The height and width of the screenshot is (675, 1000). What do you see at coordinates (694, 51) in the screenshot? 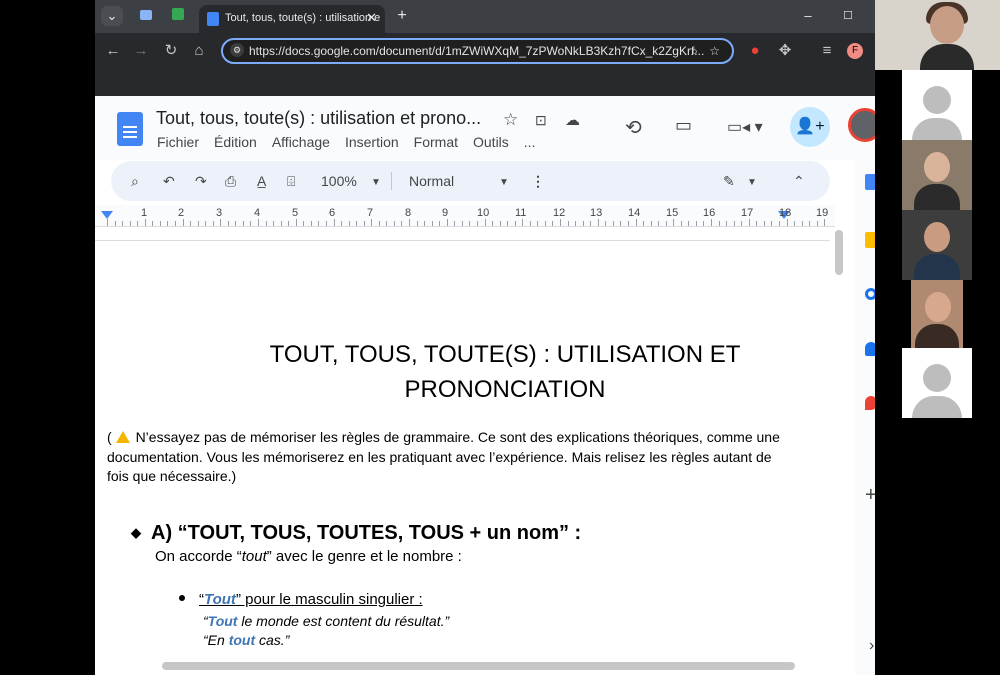
I see `zoom-icon: ⌕` at bounding box center [694, 51].